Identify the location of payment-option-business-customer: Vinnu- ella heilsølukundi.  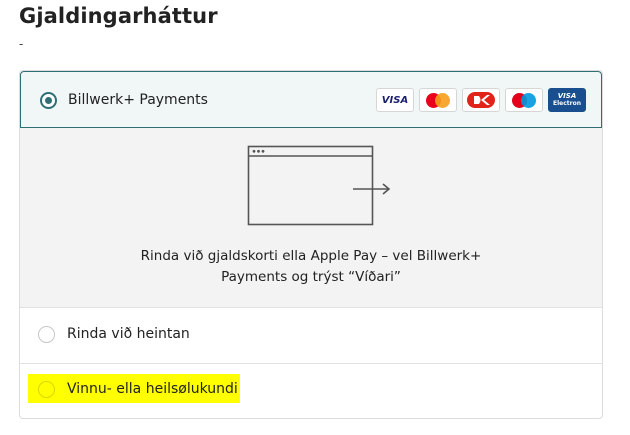
(311, 390).